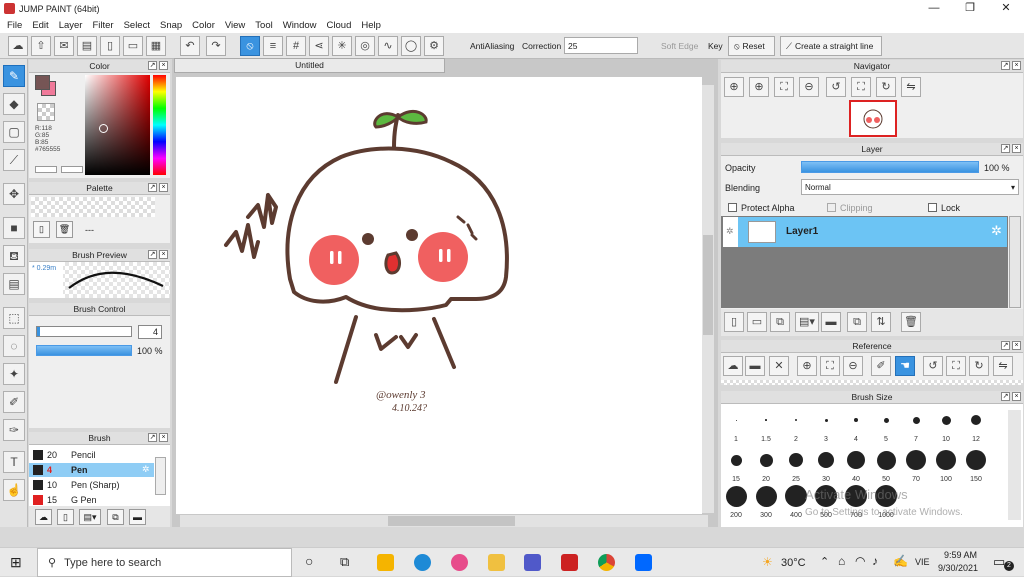 This screenshot has width=1024, height=577. Describe the element at coordinates (708, 299) in the screenshot. I see `canvas-vertical-scrollbar` at that location.